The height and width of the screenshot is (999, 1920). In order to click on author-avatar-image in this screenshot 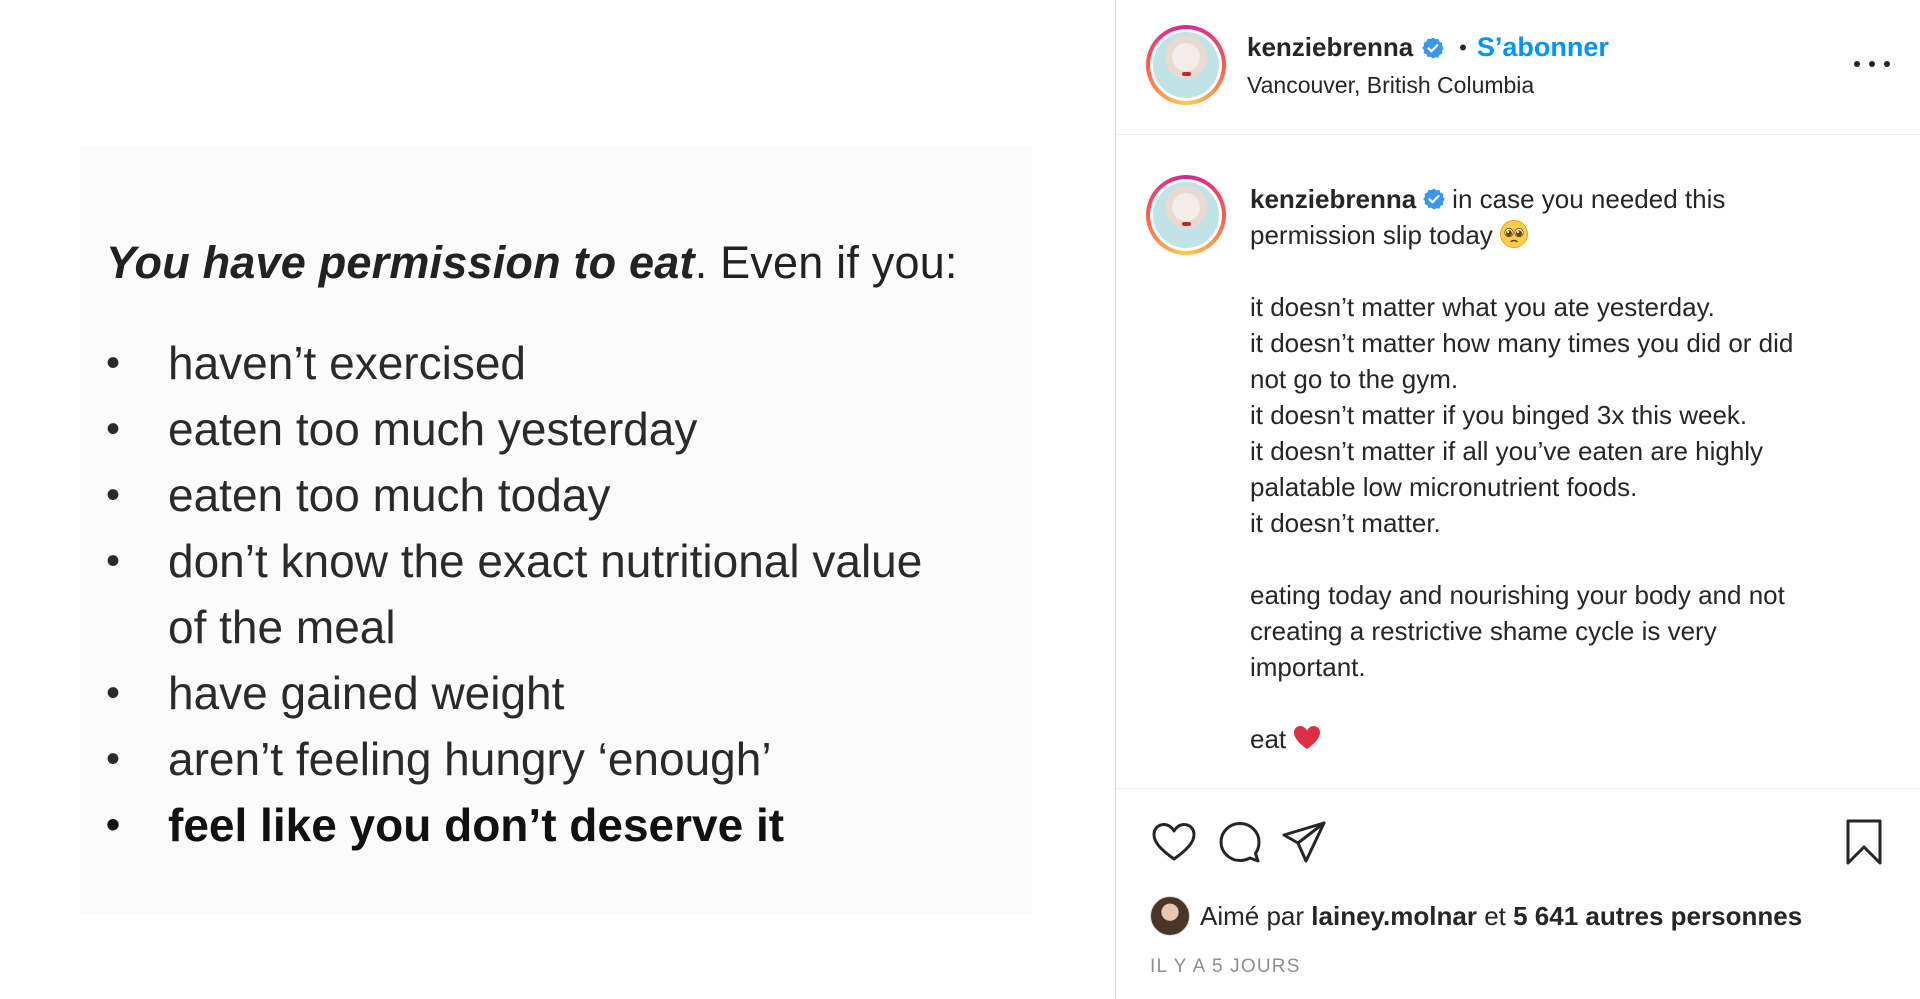, I will do `click(1186, 65)`.